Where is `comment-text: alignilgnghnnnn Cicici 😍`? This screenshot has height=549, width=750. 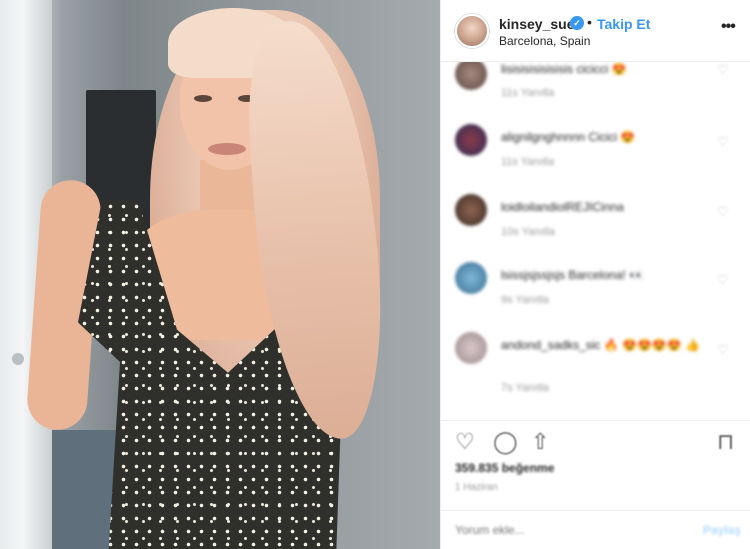 comment-text: alignilgnghnnnn Cicici 😍 is located at coordinates (568, 137).